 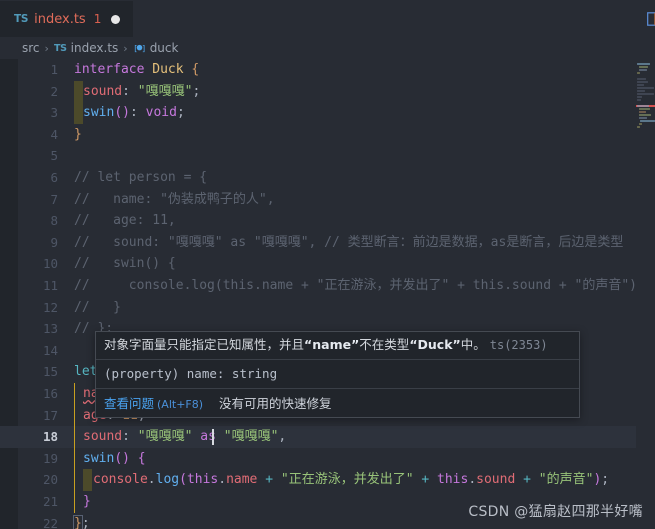 What do you see at coordinates (555, 512) in the screenshot?
I see `watermark-text: CSDN @猛扇赵四那半好嘴` at bounding box center [555, 512].